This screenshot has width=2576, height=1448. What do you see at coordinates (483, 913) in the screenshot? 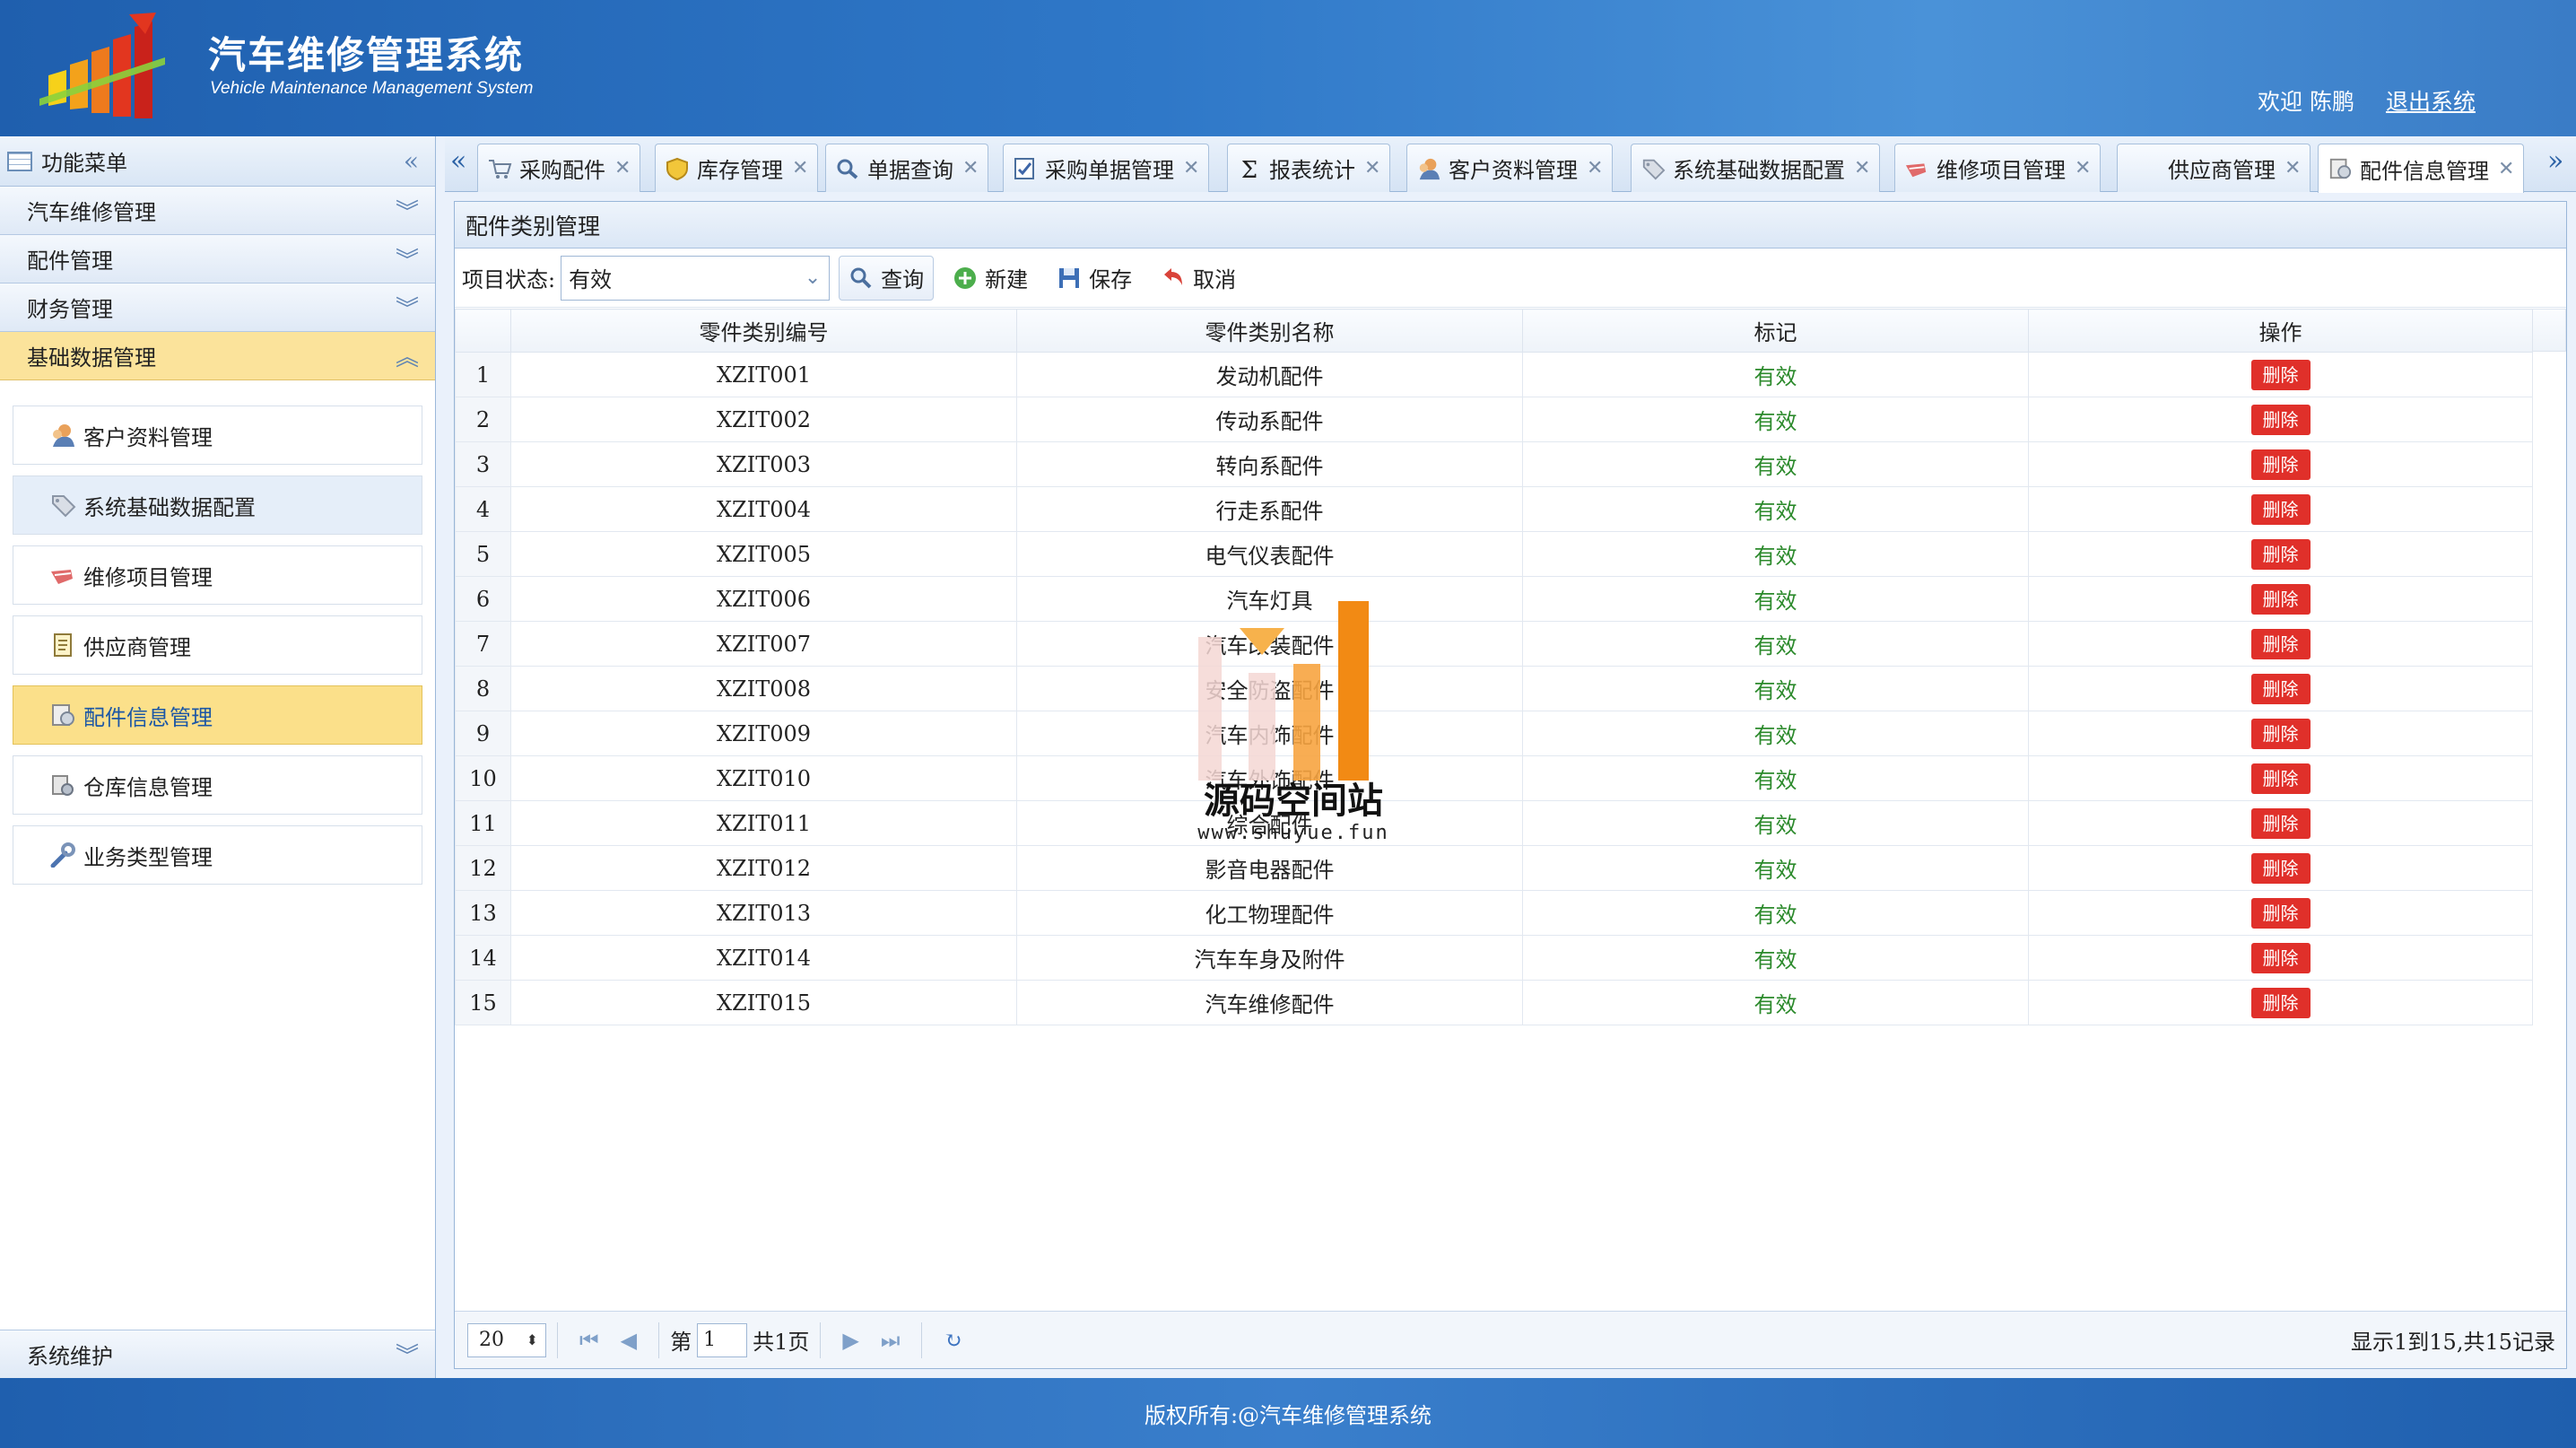
I see `row-number-cell: 13` at bounding box center [483, 913].